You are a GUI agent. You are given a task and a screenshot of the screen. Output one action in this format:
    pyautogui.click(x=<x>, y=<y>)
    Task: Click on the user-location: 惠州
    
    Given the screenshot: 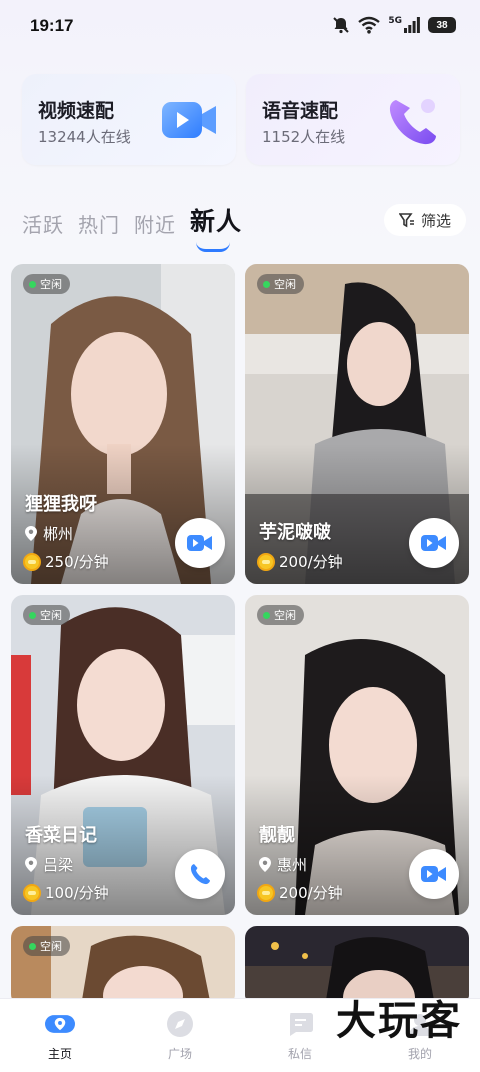 What is the action you would take?
    pyautogui.click(x=283, y=864)
    